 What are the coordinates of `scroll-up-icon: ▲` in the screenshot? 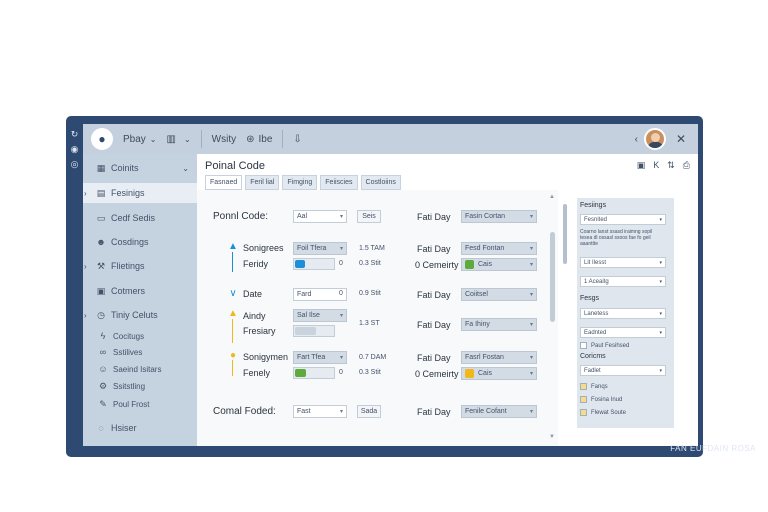 It's located at (552, 197).